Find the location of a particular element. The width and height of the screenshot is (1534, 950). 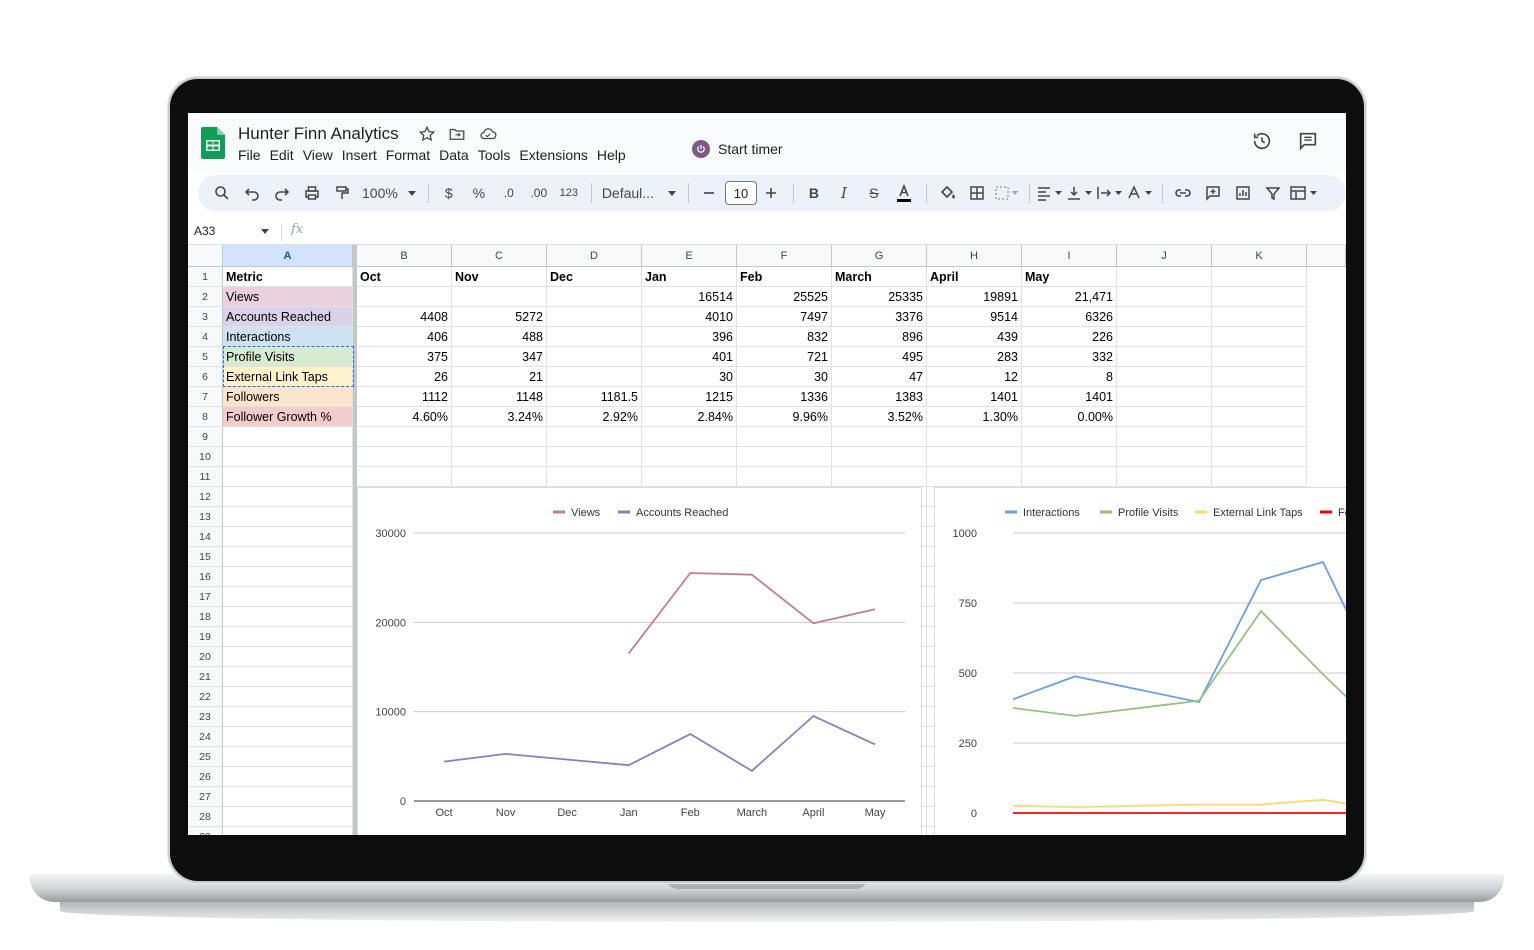

menu-file: File is located at coordinates (253, 155).